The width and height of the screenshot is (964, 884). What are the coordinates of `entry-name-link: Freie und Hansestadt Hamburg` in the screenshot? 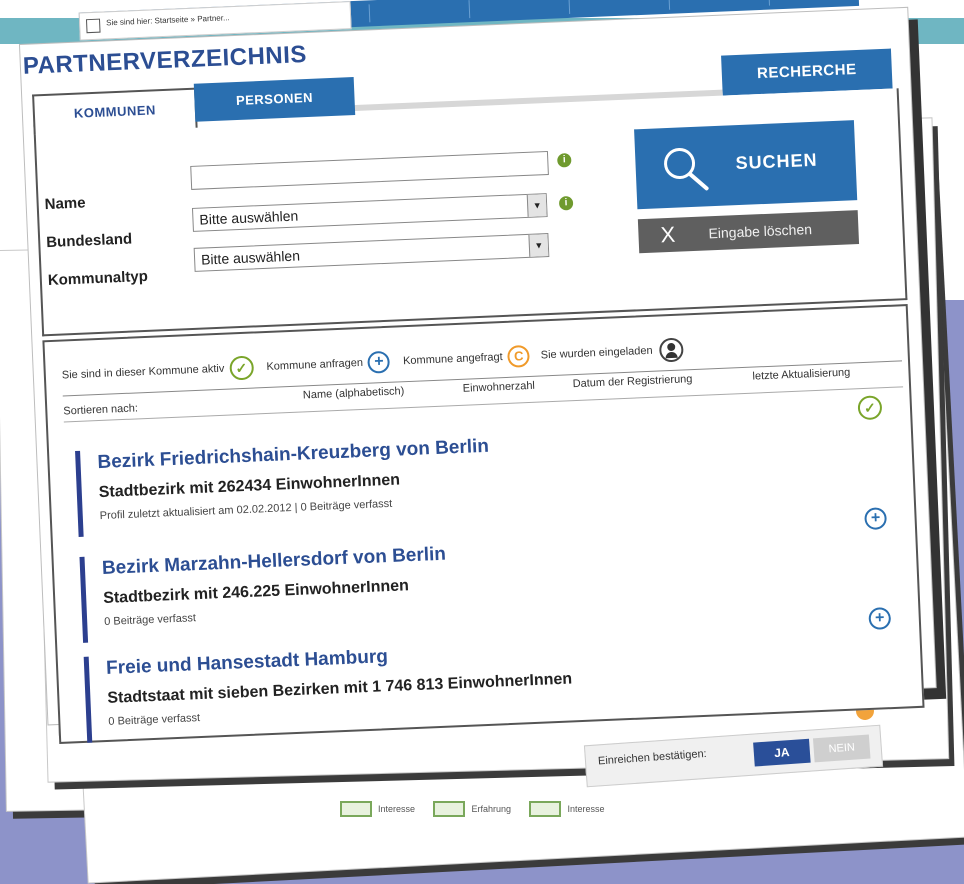 It's located at (247, 663).